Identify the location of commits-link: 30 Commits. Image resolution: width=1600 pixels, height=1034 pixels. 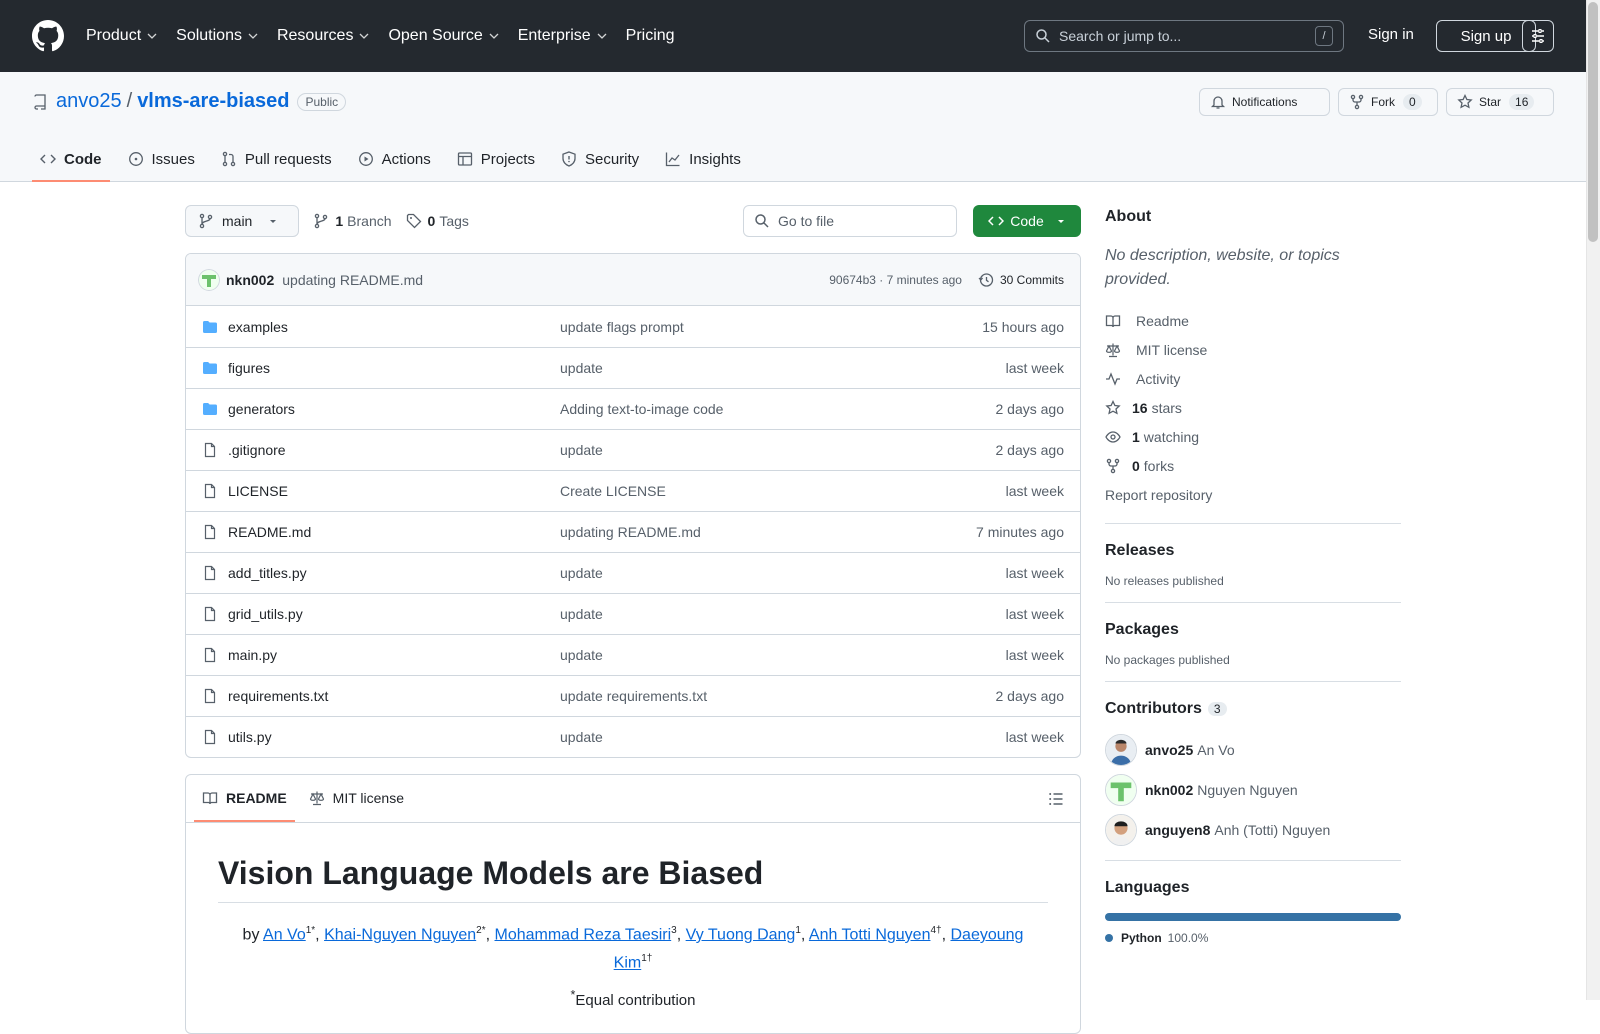
(1021, 280).